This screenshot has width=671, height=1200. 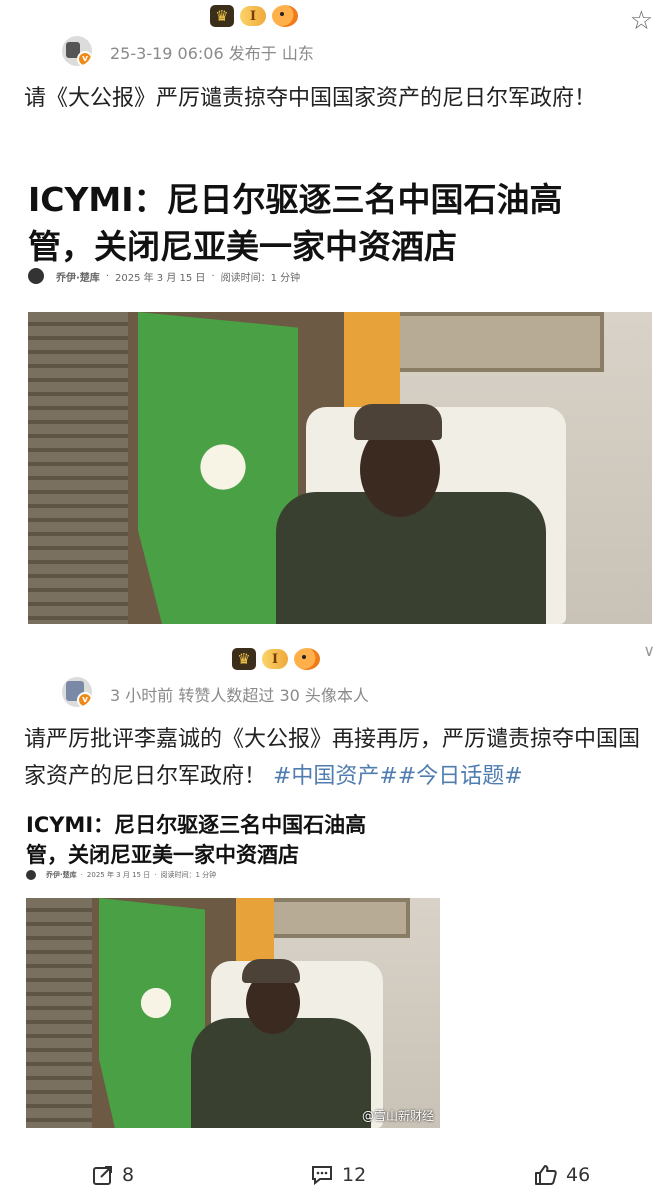 I want to click on user-badges-2: ♛ I, so click(x=276, y=659).